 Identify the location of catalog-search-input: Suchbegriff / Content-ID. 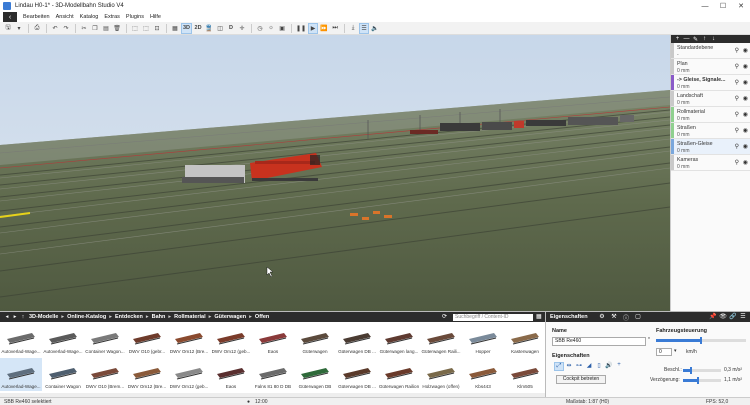
(493, 317).